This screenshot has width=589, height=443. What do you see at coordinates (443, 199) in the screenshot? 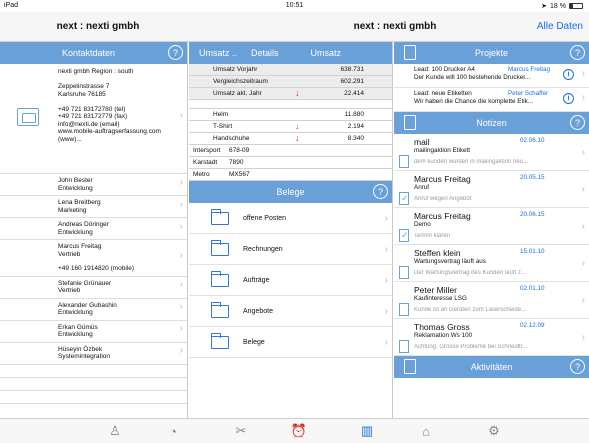
I see `note-preview: Anruf wegen Angebot` at bounding box center [443, 199].